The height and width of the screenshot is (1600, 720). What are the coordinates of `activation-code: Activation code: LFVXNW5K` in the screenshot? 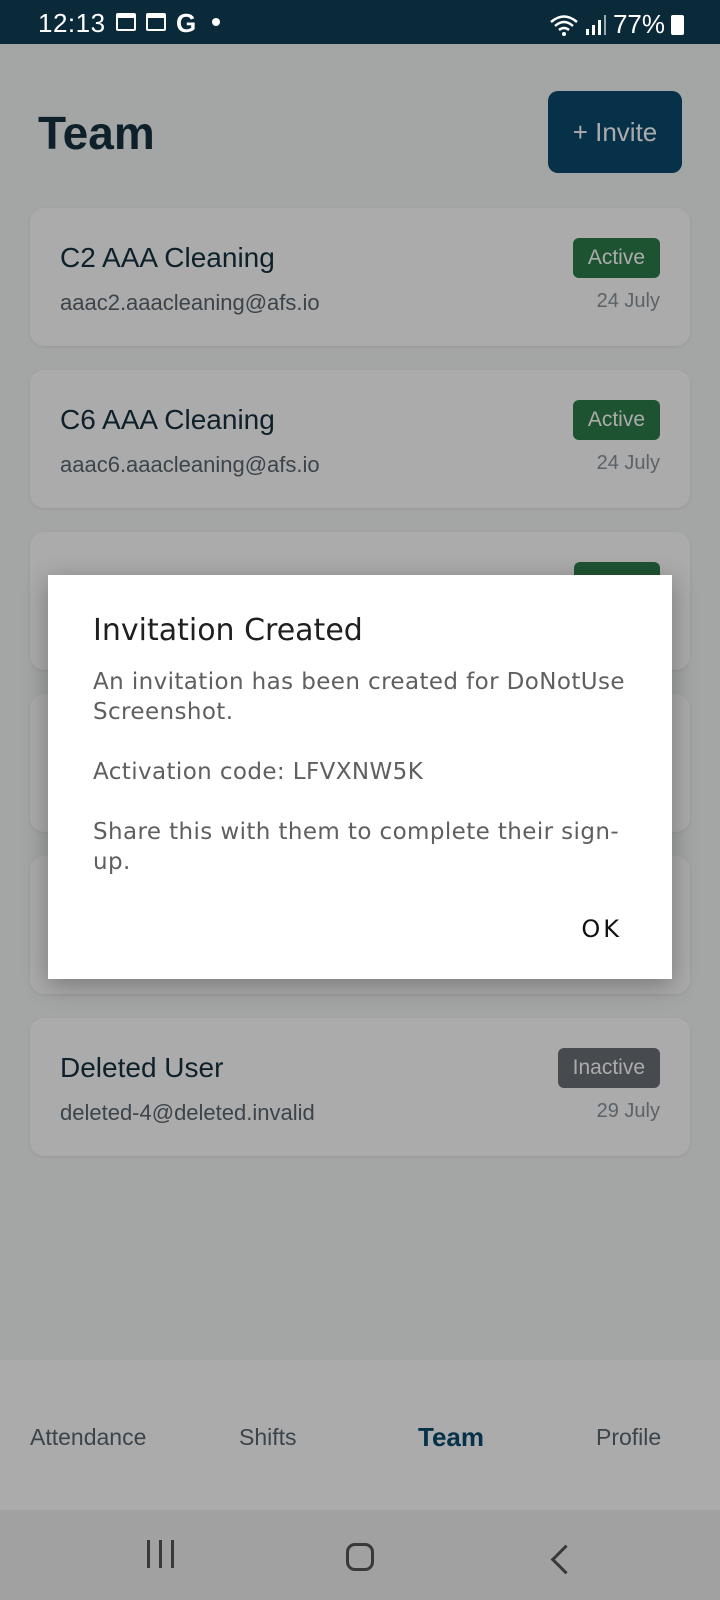 It's located at (258, 772).